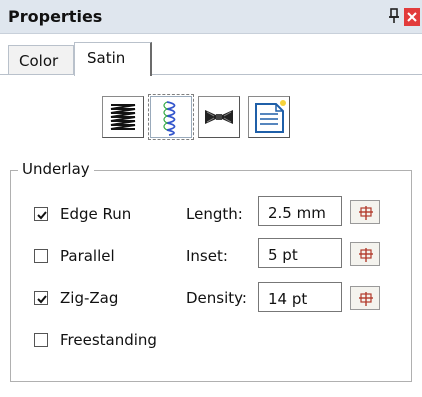 The width and height of the screenshot is (422, 397). What do you see at coordinates (395, 16) in the screenshot?
I see `pin-icon` at bounding box center [395, 16].